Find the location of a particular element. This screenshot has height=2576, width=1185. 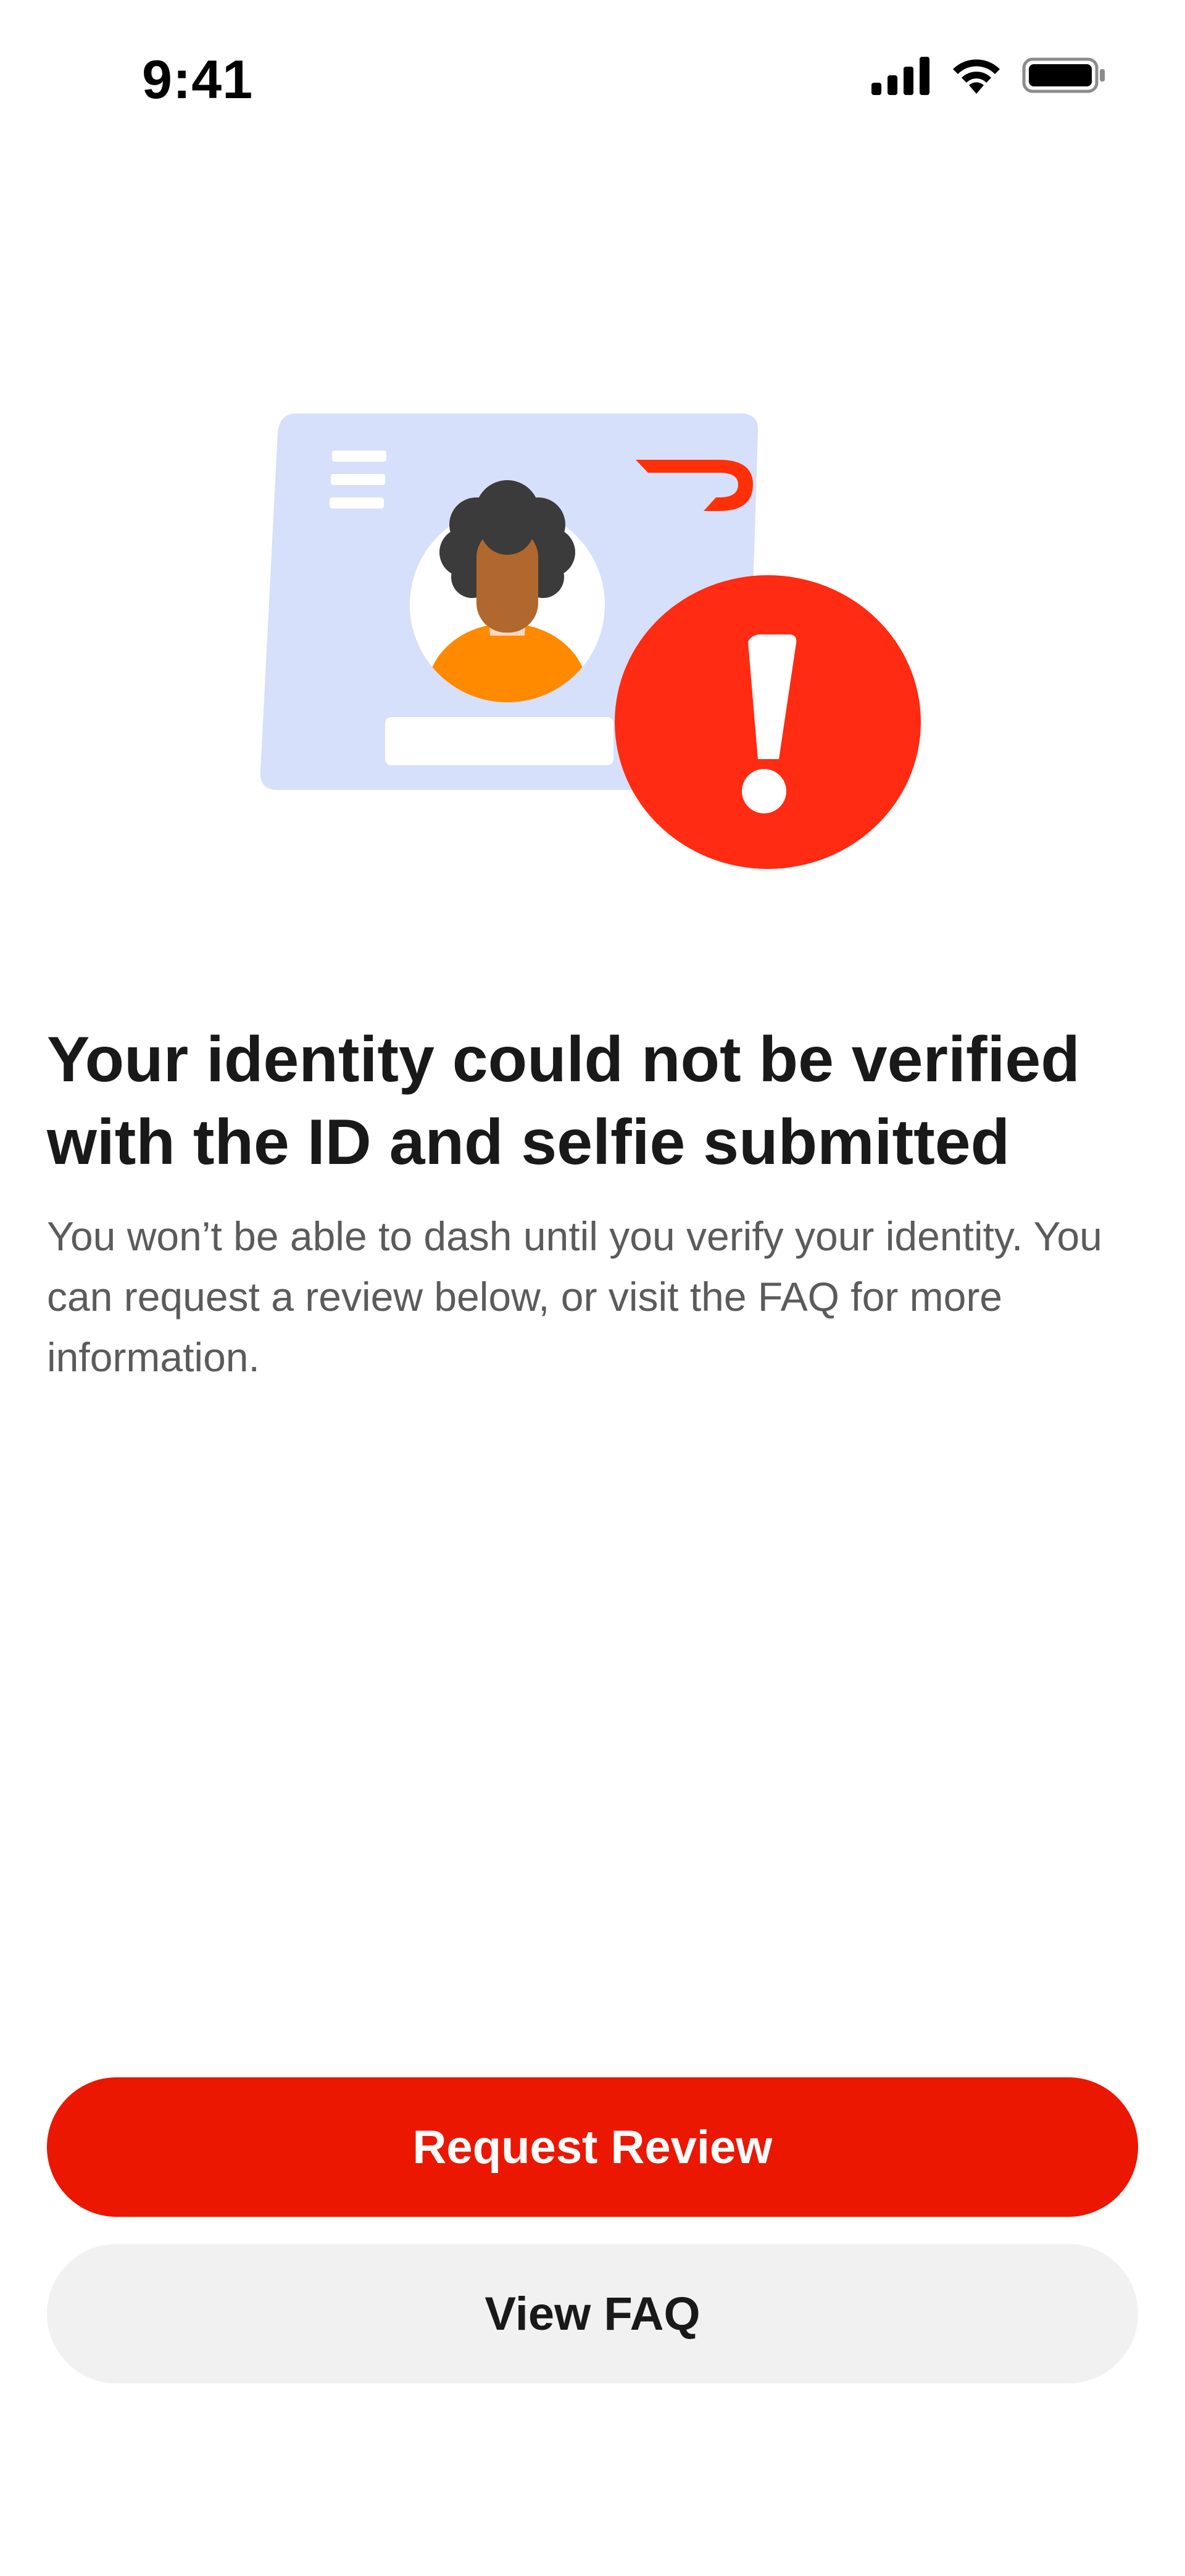

cellular-signal-icon is located at coordinates (900, 76).